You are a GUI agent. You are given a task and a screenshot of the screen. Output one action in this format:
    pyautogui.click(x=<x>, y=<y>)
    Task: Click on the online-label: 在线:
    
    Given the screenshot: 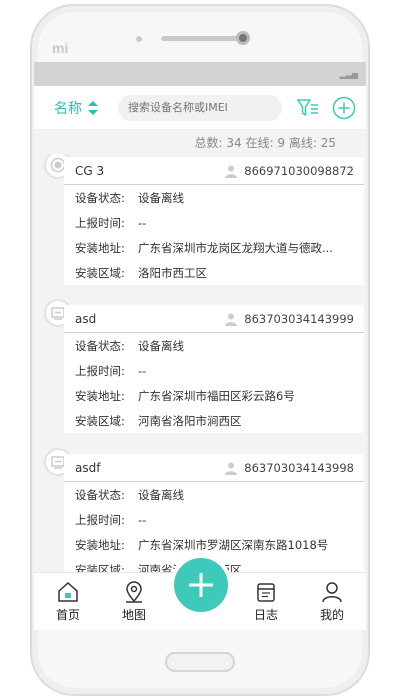 What is the action you would take?
    pyautogui.click(x=259, y=143)
    